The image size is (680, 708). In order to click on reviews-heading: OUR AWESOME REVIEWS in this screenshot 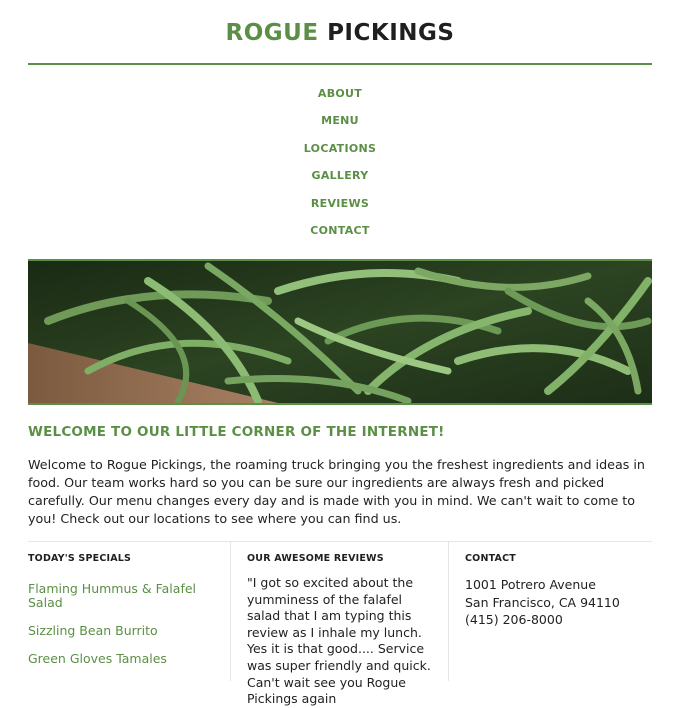, I will do `click(315, 558)`.